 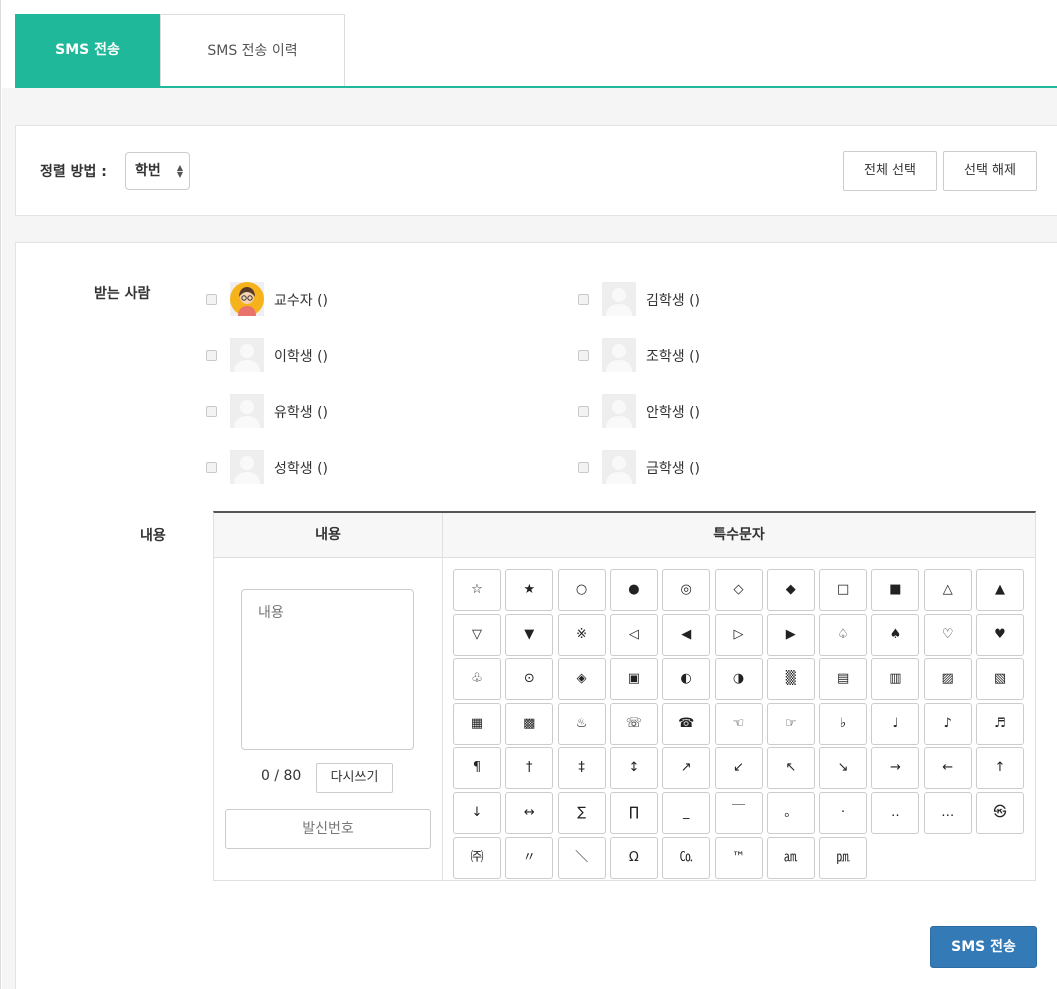 What do you see at coordinates (673, 357) in the screenshot?
I see `recipient-name: 조학생 ()` at bounding box center [673, 357].